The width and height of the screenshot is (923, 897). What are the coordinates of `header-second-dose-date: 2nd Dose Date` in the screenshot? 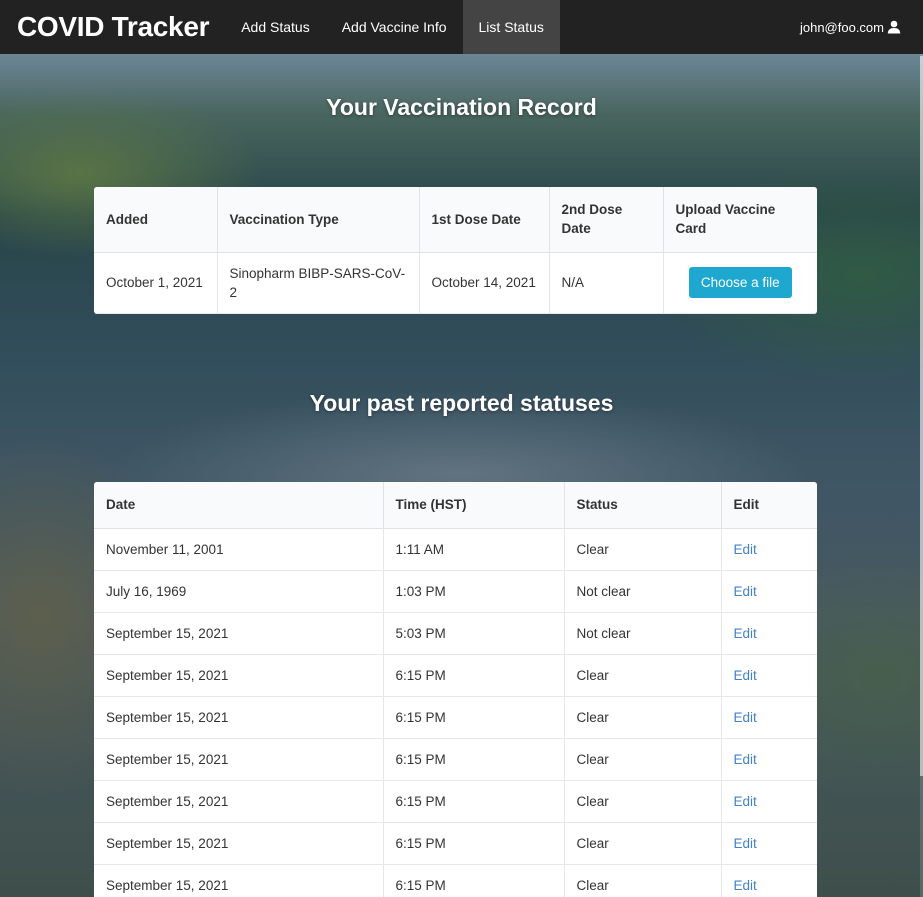 It's located at (606, 220).